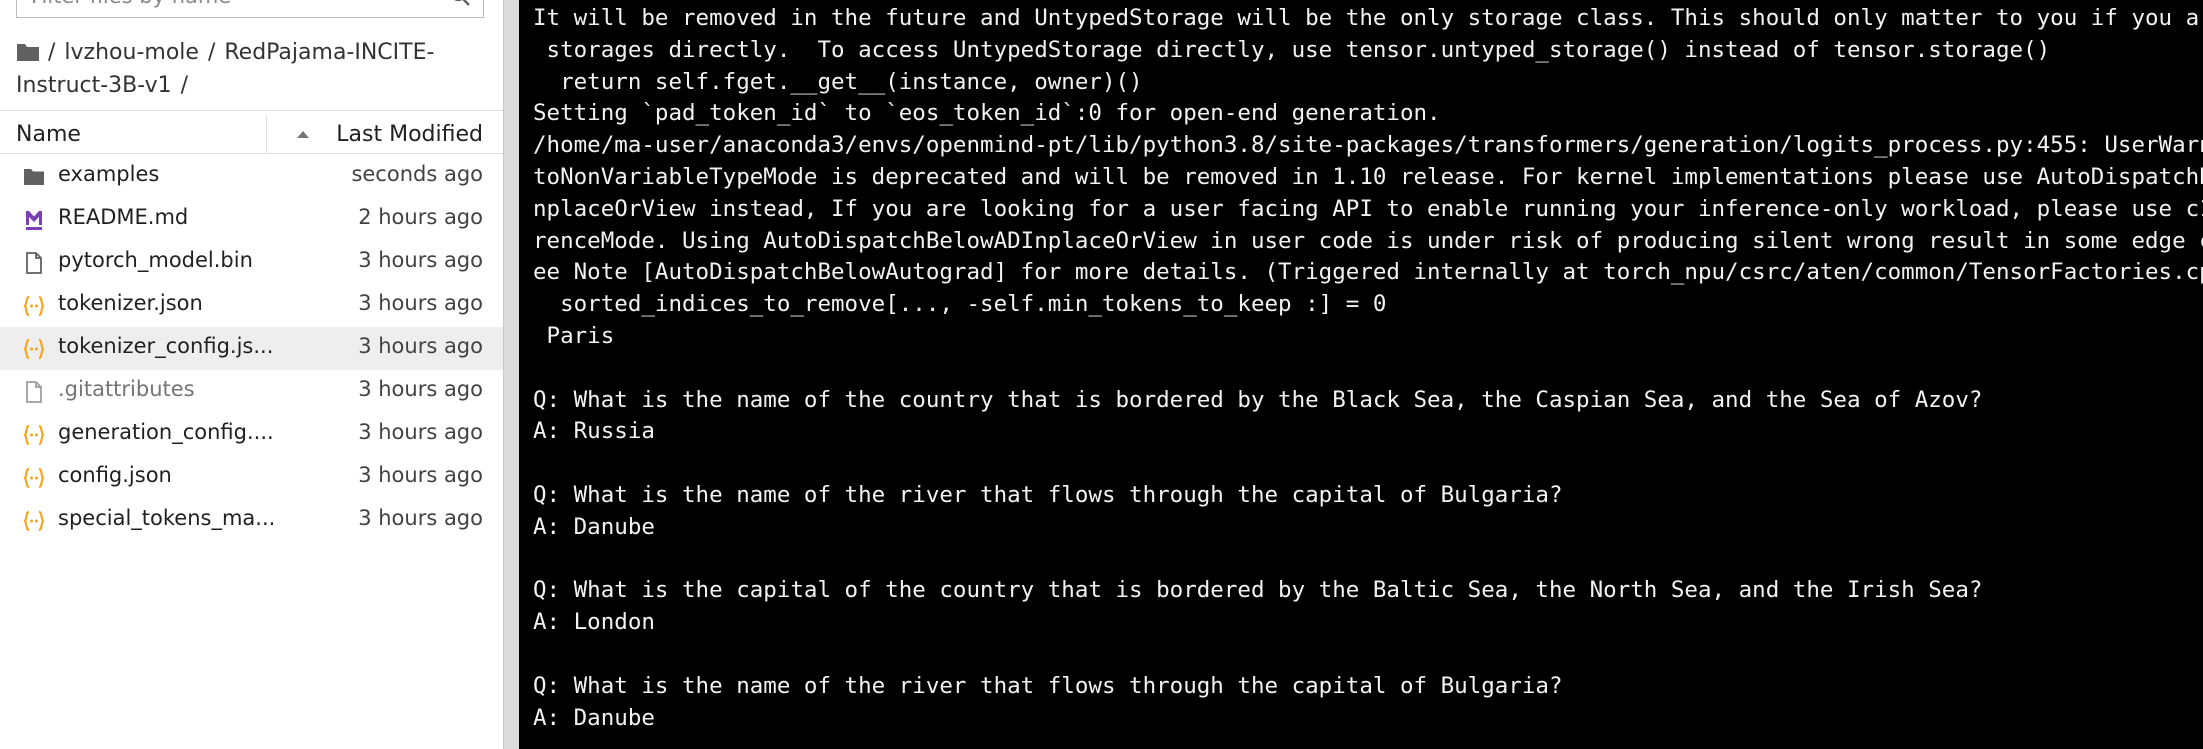 The height and width of the screenshot is (749, 2203). What do you see at coordinates (594, 622) in the screenshot?
I see `terminal-line: A: London` at bounding box center [594, 622].